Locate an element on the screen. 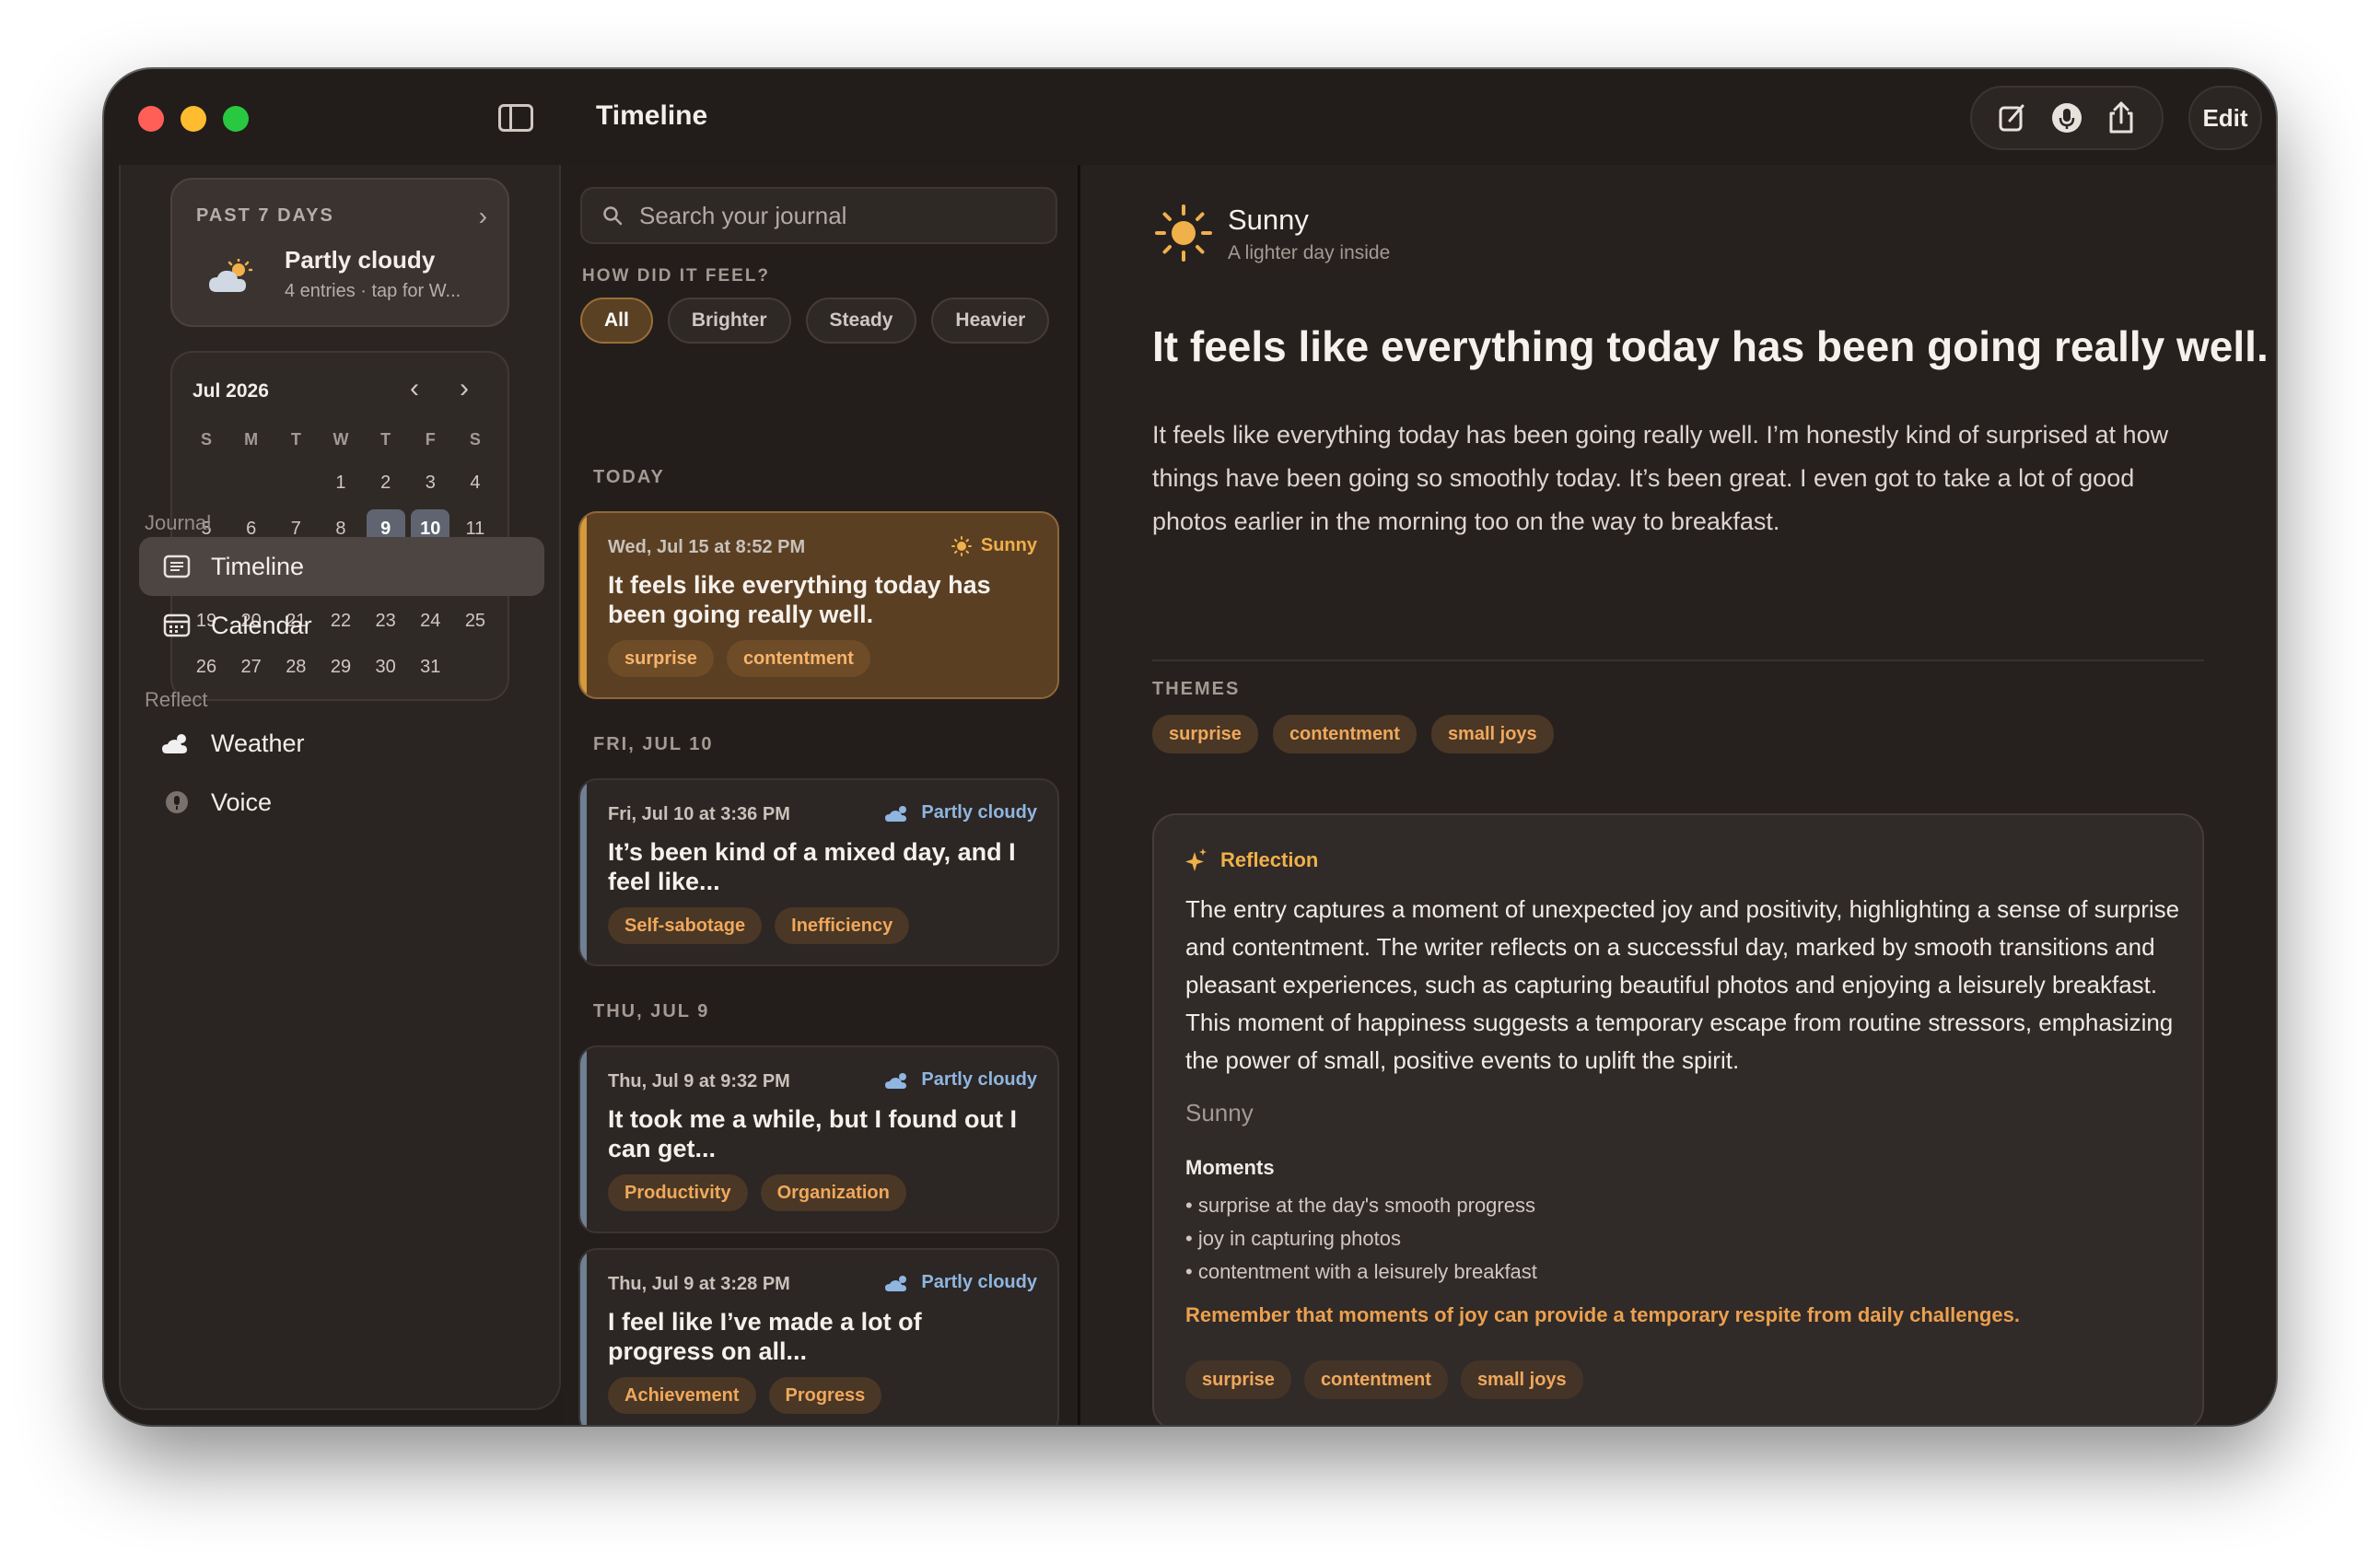 This screenshot has height=1564, width=2380. toolbar-actions is located at coordinates (2067, 118).